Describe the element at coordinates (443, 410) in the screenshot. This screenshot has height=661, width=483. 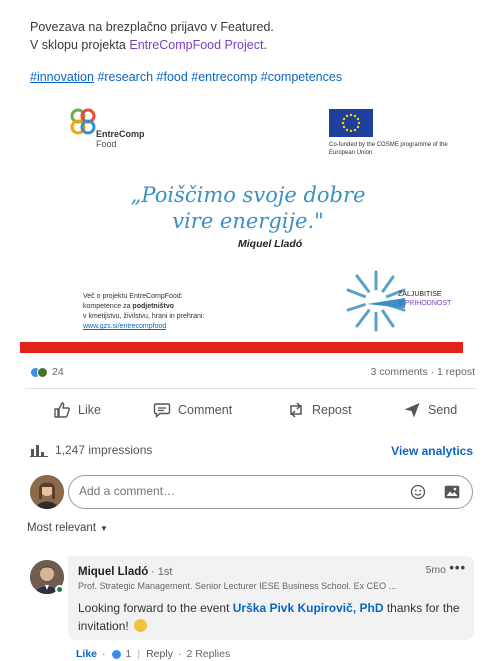
I see `send-label: Send` at that location.